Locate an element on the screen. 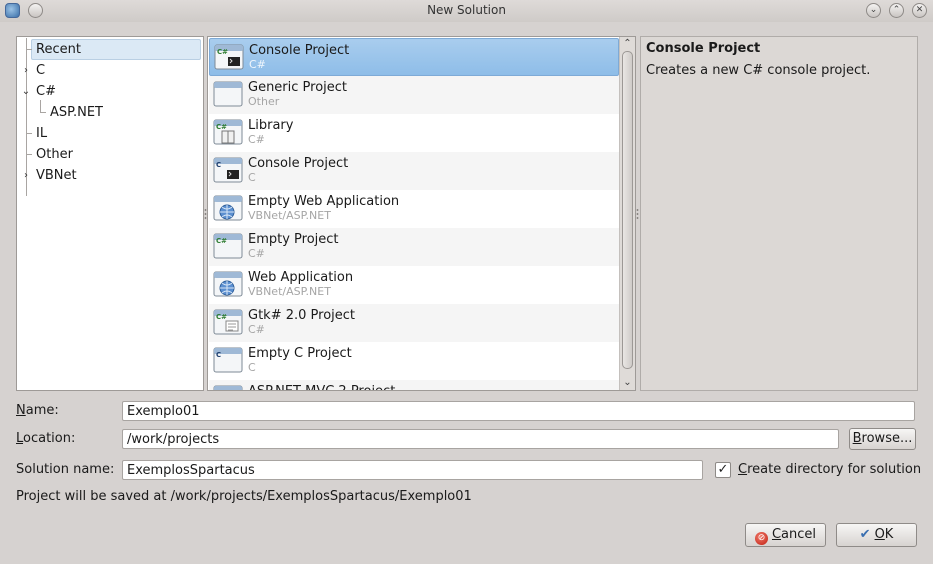 The width and height of the screenshot is (933, 564). category-il: IL is located at coordinates (41, 133).